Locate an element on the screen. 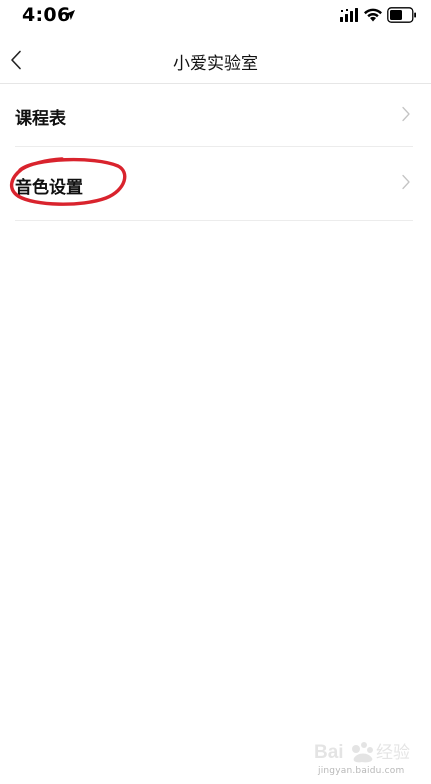 This screenshot has width=431, height=784. battery-icon is located at coordinates (401, 15).